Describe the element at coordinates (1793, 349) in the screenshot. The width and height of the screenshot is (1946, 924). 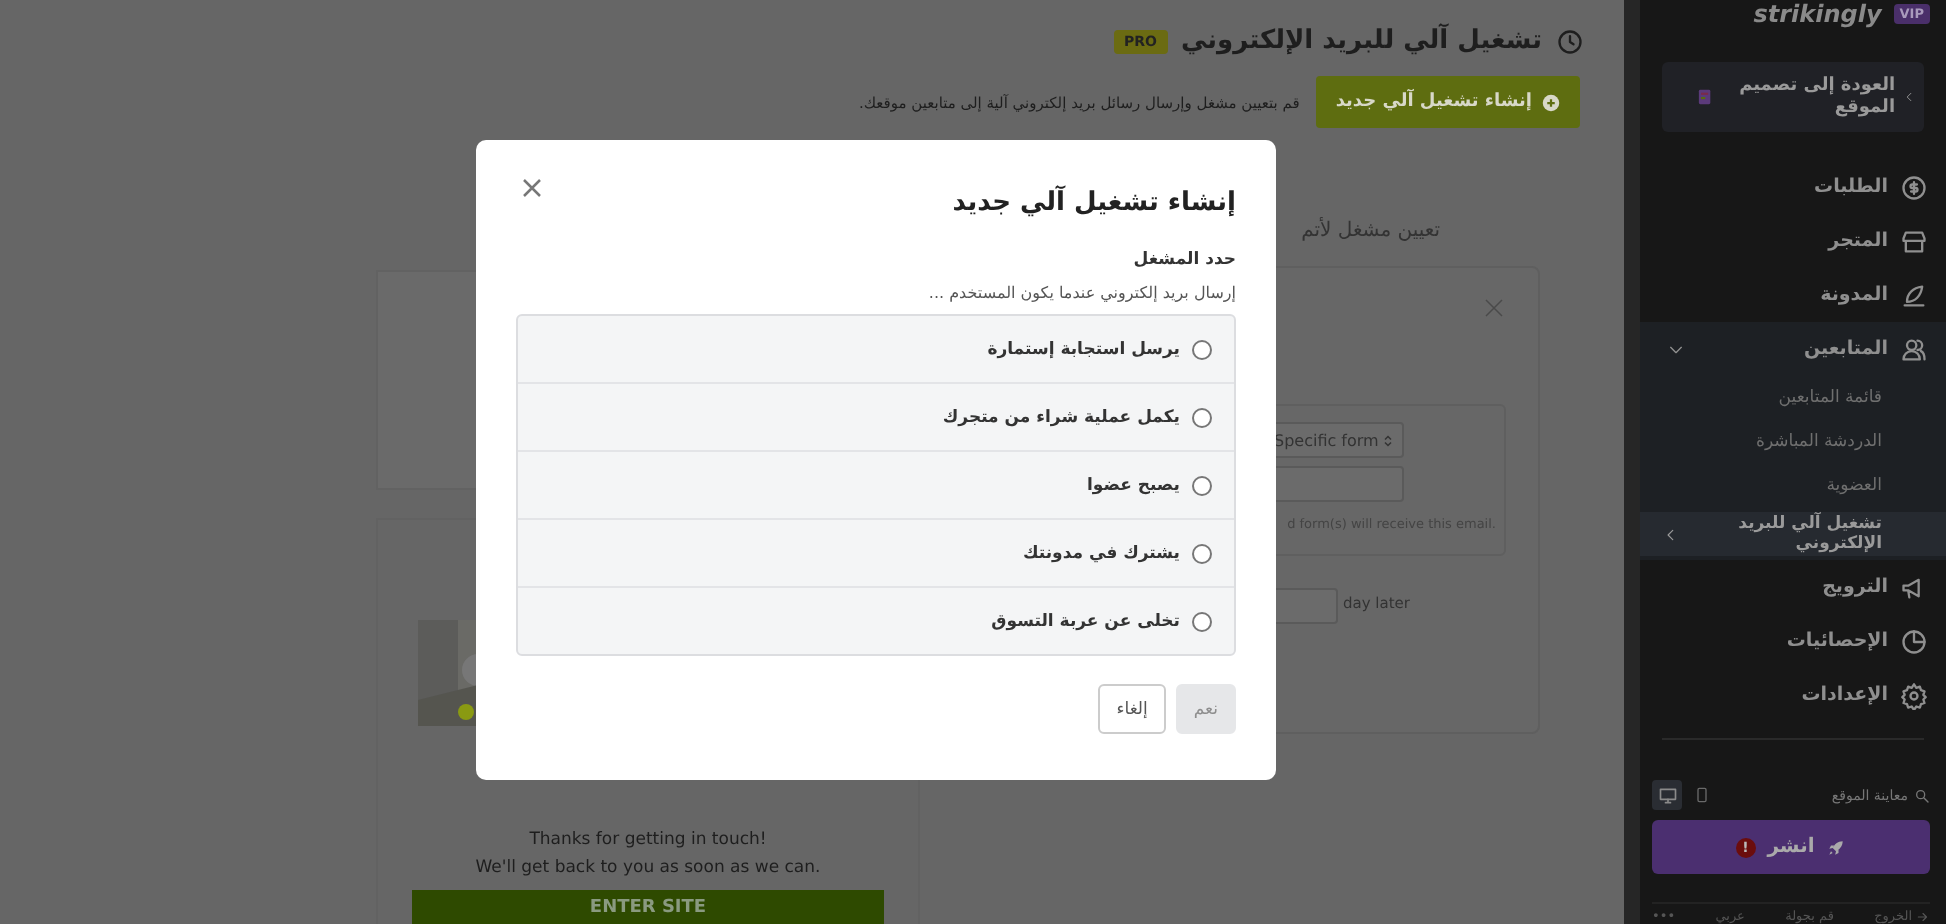
I see `nav-item: المتابعين` at that location.